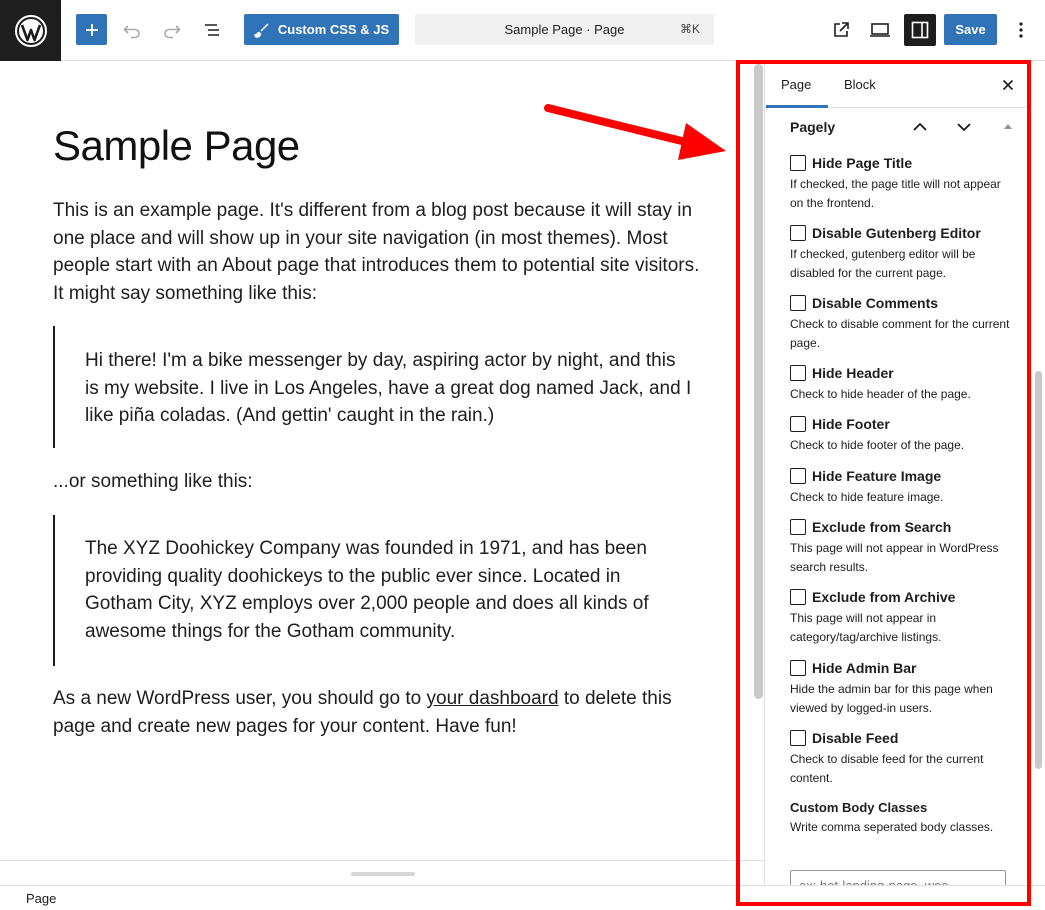  I want to click on document-overview-button, so click(212, 30).